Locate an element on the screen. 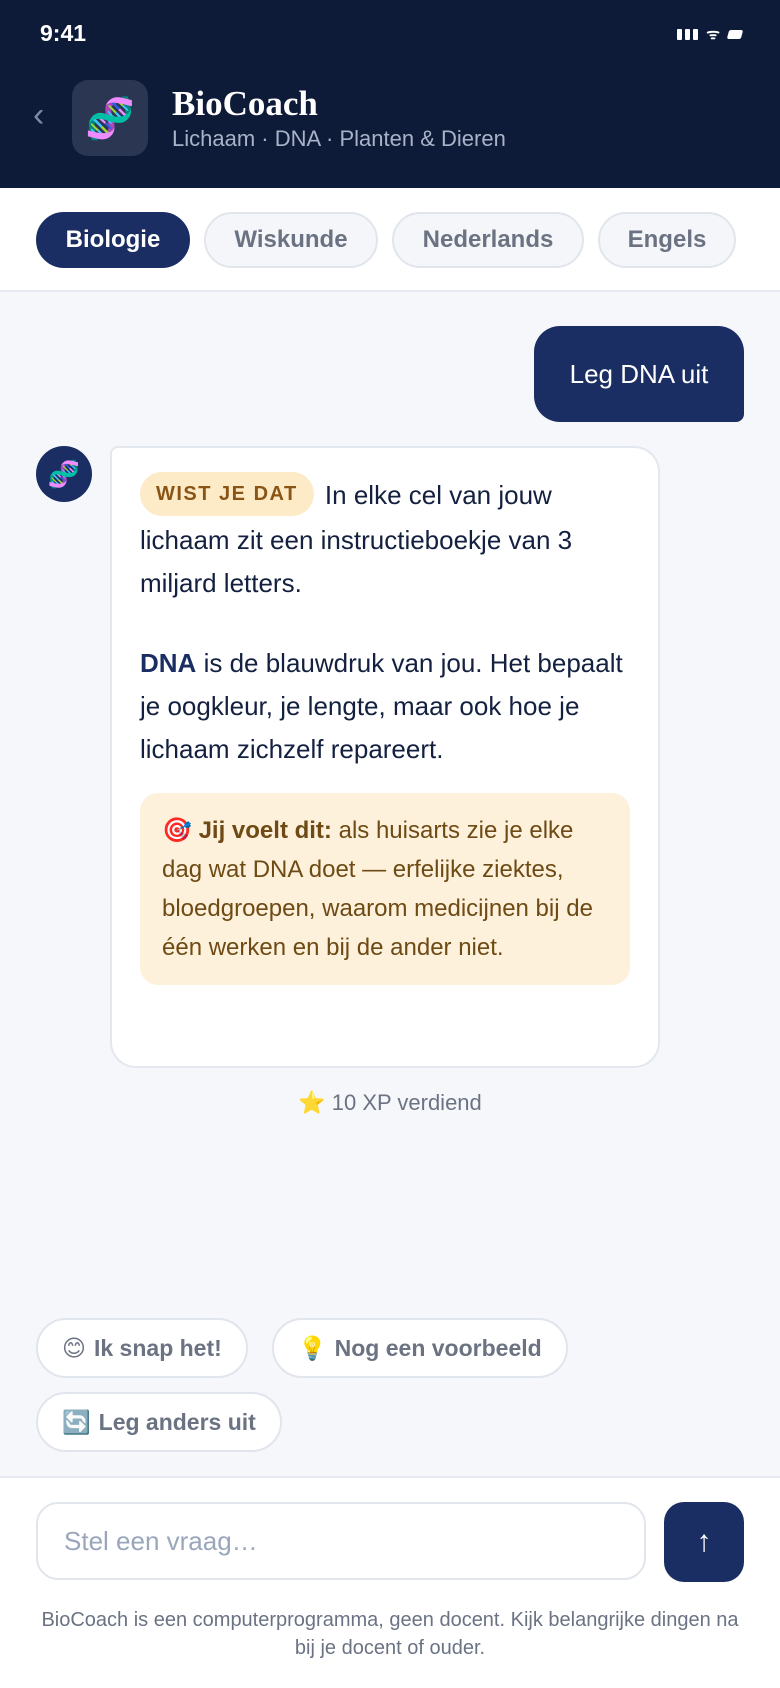 The height and width of the screenshot is (1688, 780). subject-tabs: Biologie Wiskunde Nederlands Engels is located at coordinates (390, 240).